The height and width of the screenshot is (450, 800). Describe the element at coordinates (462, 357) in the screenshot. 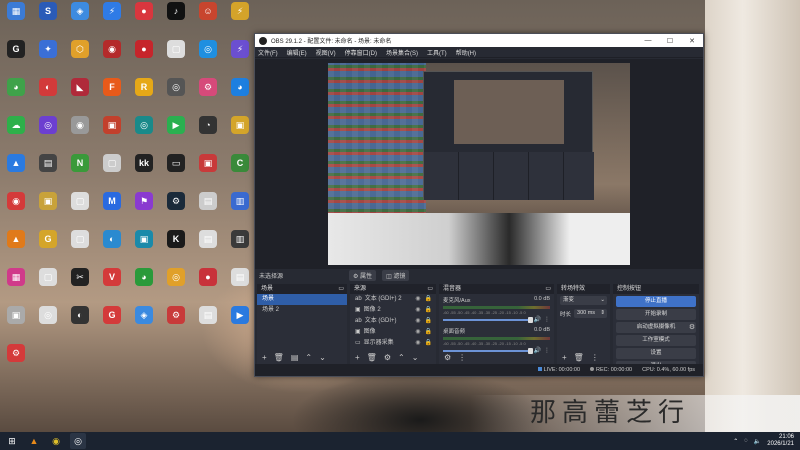

I see `mixer-menu-icon: ⋮` at that location.